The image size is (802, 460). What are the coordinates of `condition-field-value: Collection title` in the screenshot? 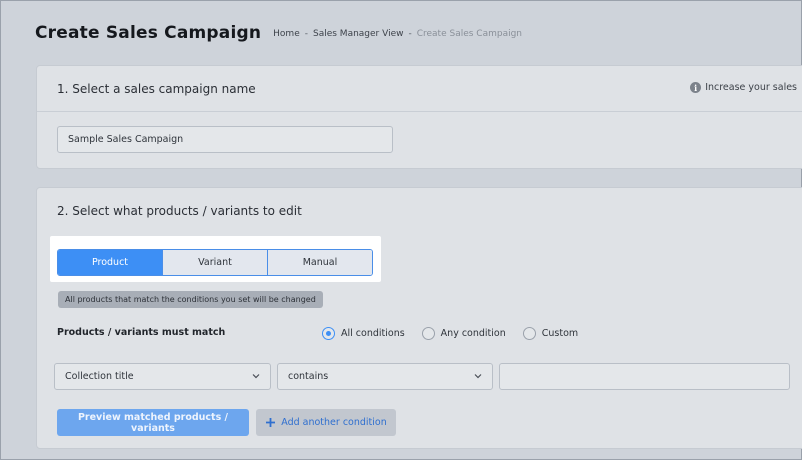 It's located at (99, 376).